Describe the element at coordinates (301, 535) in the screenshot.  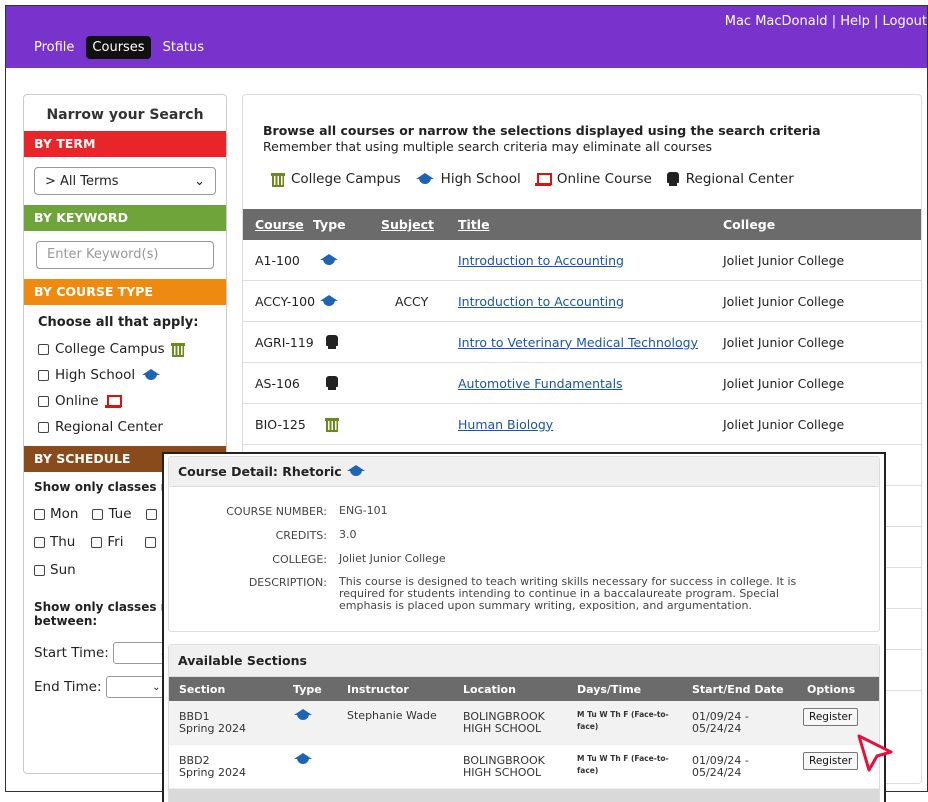
I see `field-label: CREDITS:` at that location.